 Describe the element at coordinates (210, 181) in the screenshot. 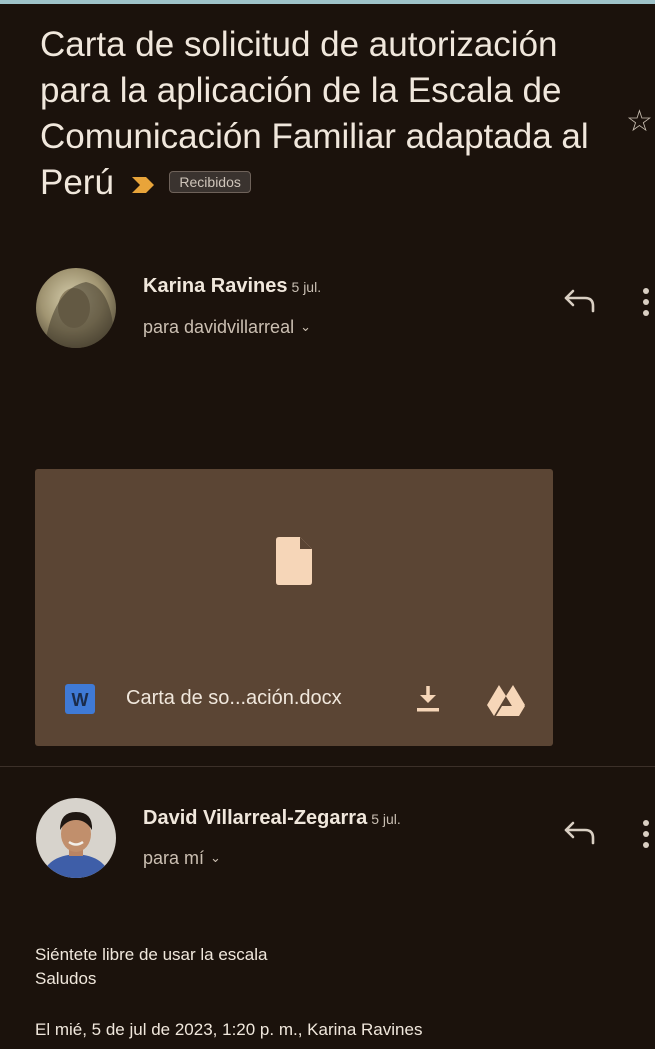

I see `label-chip-recibidos: Recibidos` at that location.